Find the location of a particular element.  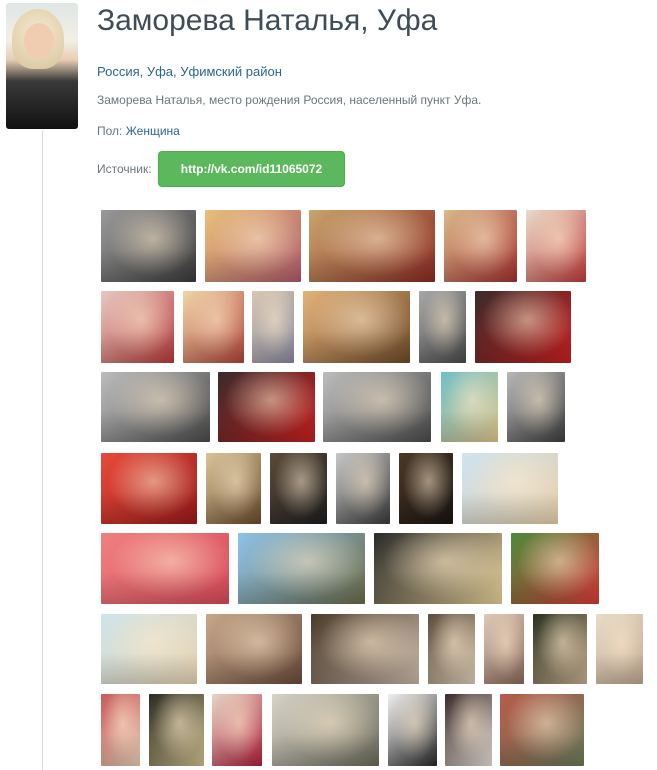

timeline-line is located at coordinates (42, 450).